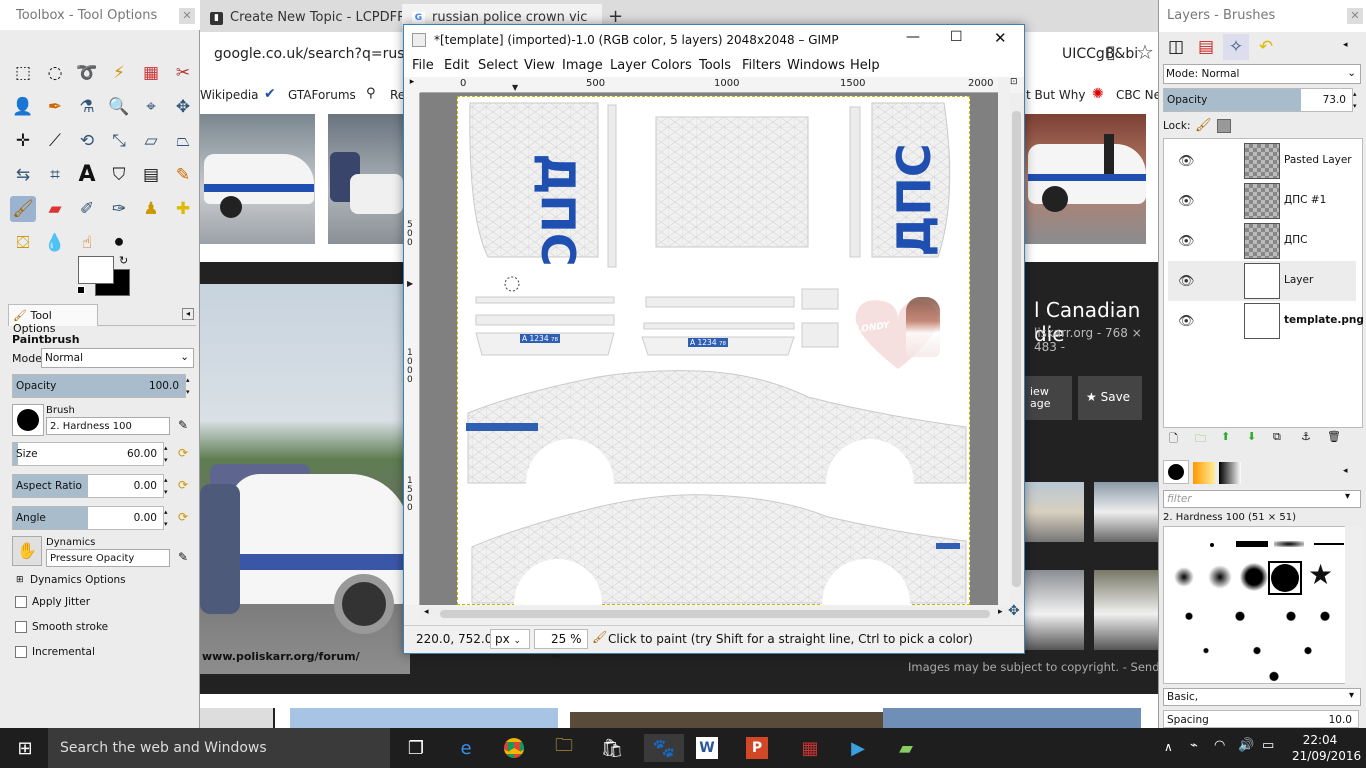 The height and width of the screenshot is (768, 1366). I want to click on brush-name-field: 2. Hardness 100, so click(108, 426).